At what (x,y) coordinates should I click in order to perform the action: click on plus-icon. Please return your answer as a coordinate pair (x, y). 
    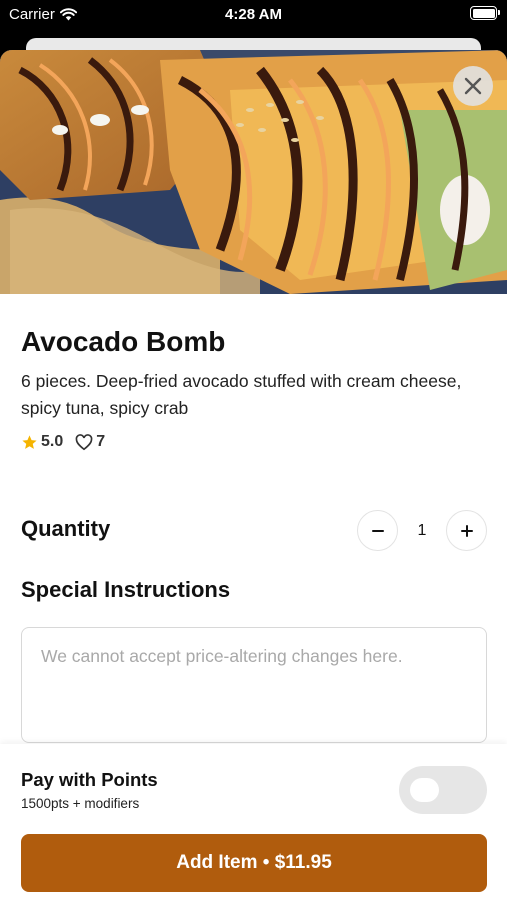
    Looking at the image, I should click on (466, 530).